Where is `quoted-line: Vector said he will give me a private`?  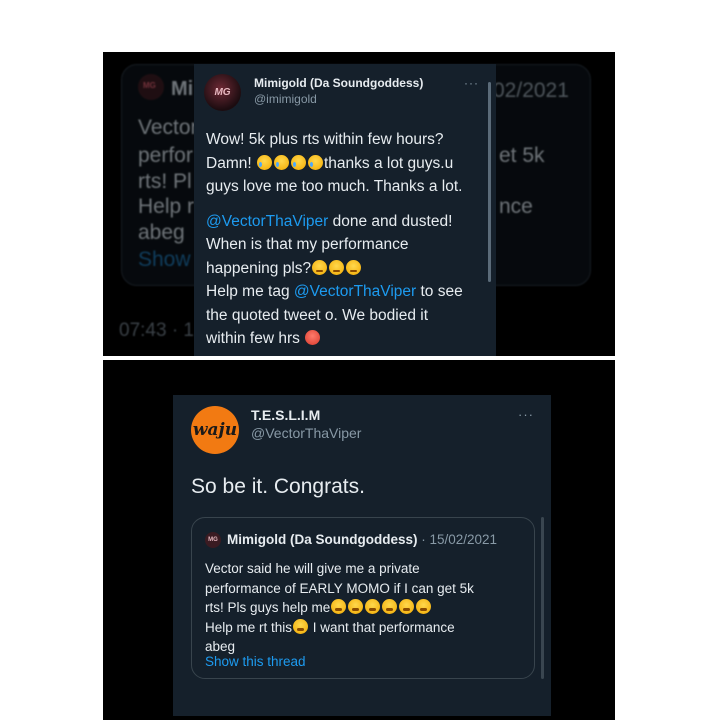 quoted-line: Vector said he will give me a private is located at coordinates (312, 568).